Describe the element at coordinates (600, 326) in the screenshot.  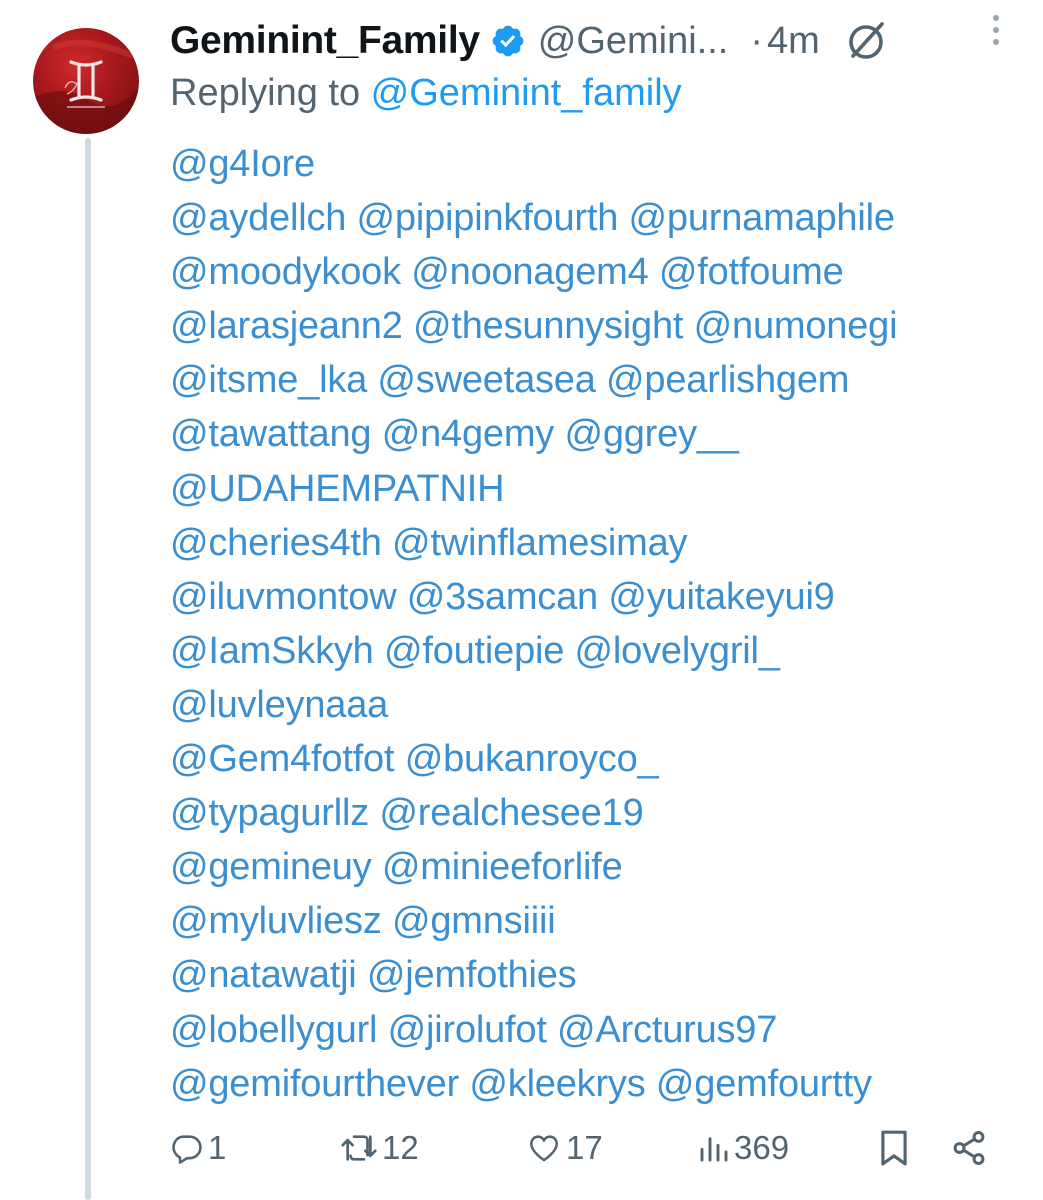
I see `mention-line: @larasjeann2 @thesunnysight @numonegi` at that location.